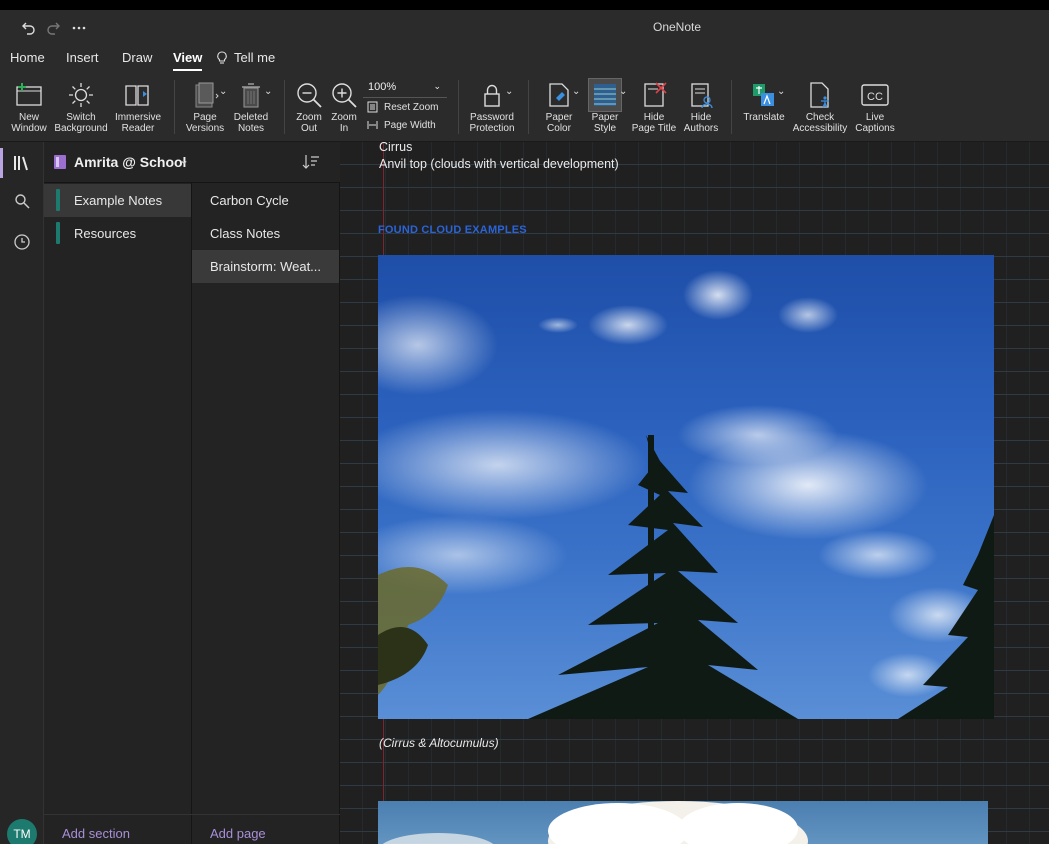 Image resolution: width=1049 pixels, height=844 pixels. I want to click on page-versions-dropdown-icon: ⌄, so click(223, 91).